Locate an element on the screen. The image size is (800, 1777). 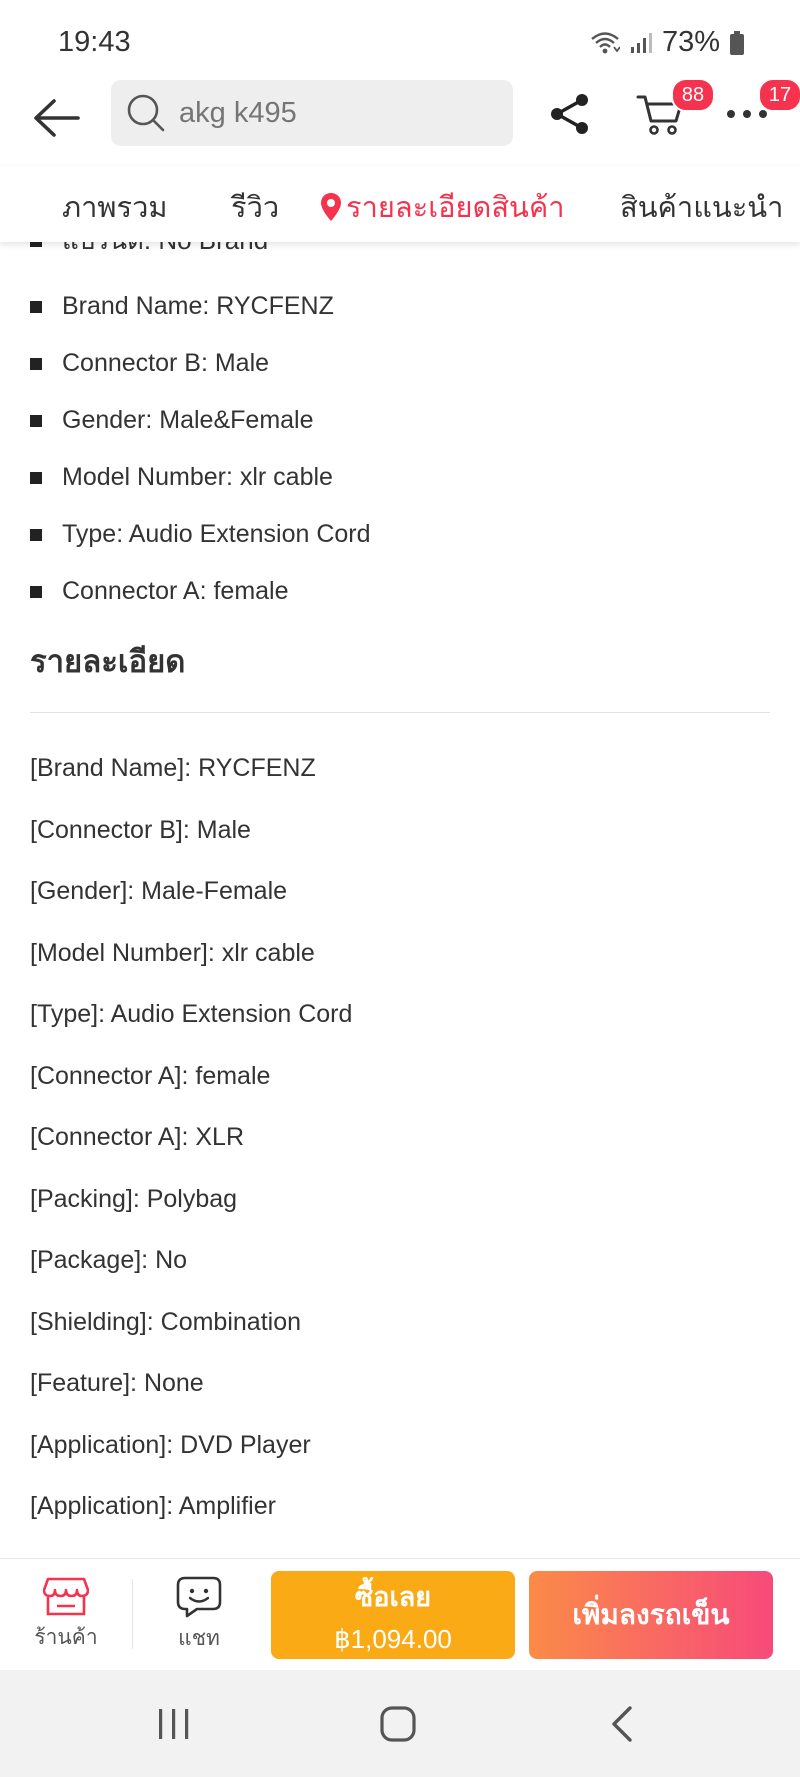
store-button: ร้านค้า is located at coordinates (66, 1615).